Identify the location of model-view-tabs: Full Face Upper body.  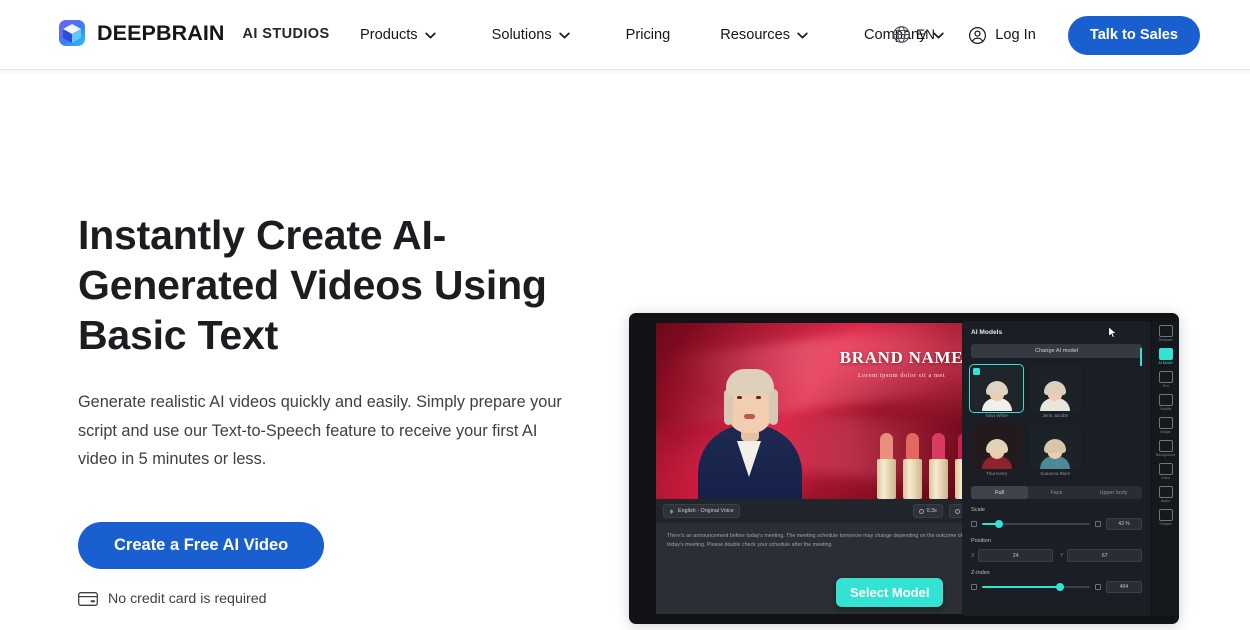
(1056, 492).